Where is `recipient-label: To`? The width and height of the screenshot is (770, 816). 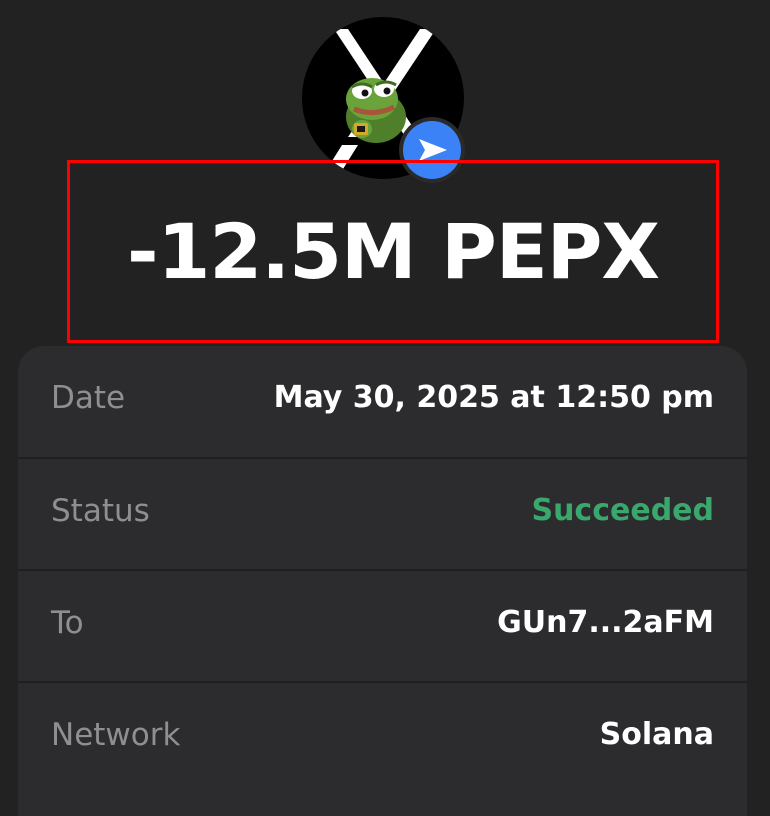 recipient-label: To is located at coordinates (67, 623).